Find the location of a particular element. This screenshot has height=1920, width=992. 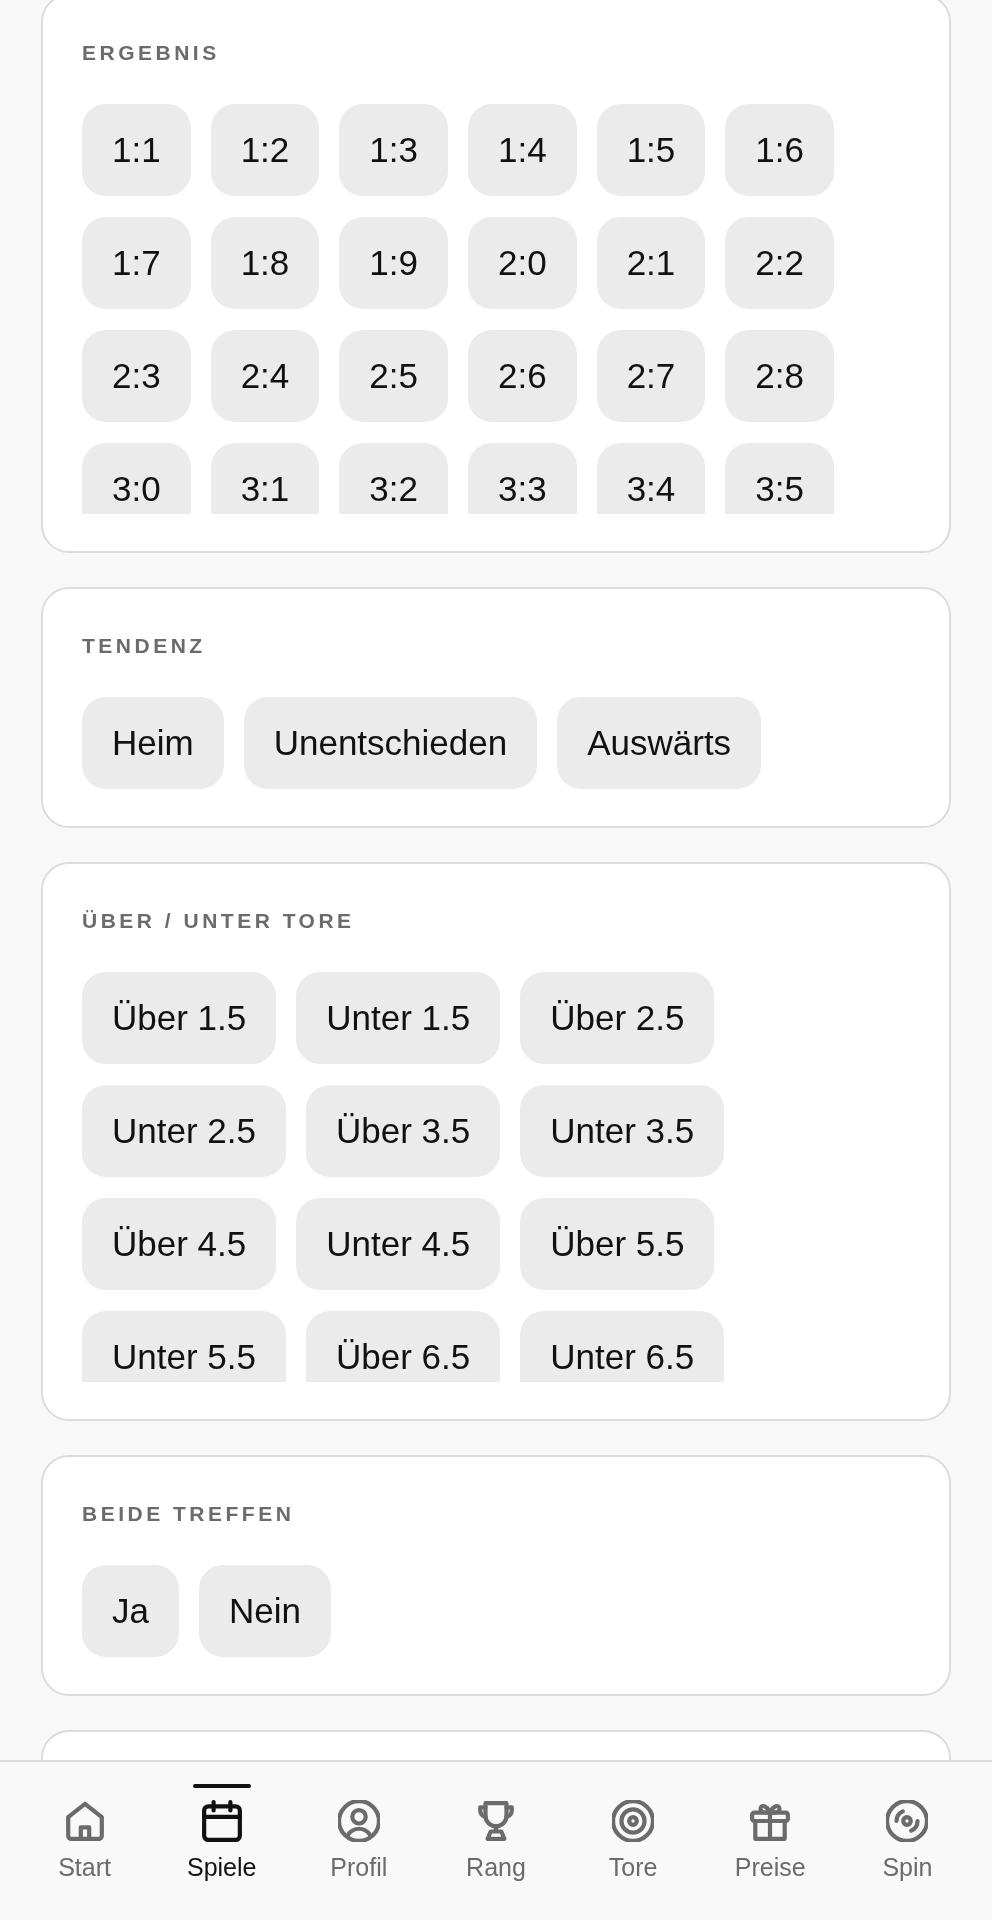

option-button: Über 3.5 is located at coordinates (403, 1131).